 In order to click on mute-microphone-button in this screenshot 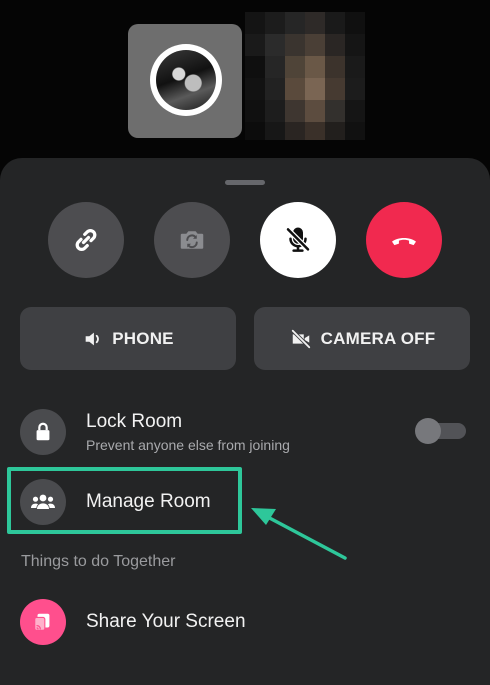, I will do `click(298, 240)`.